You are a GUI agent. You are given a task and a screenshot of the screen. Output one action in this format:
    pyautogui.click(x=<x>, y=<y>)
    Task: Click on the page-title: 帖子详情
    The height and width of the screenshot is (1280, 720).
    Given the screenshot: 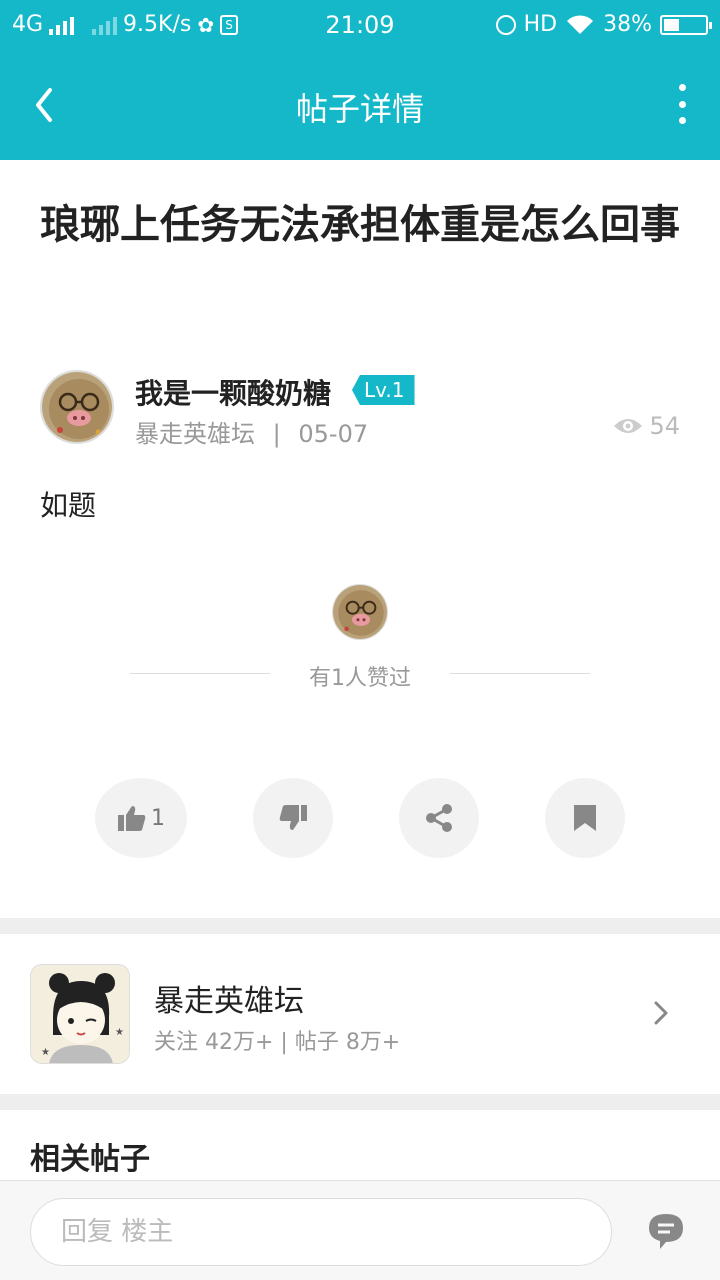 What is the action you would take?
    pyautogui.click(x=359, y=109)
    